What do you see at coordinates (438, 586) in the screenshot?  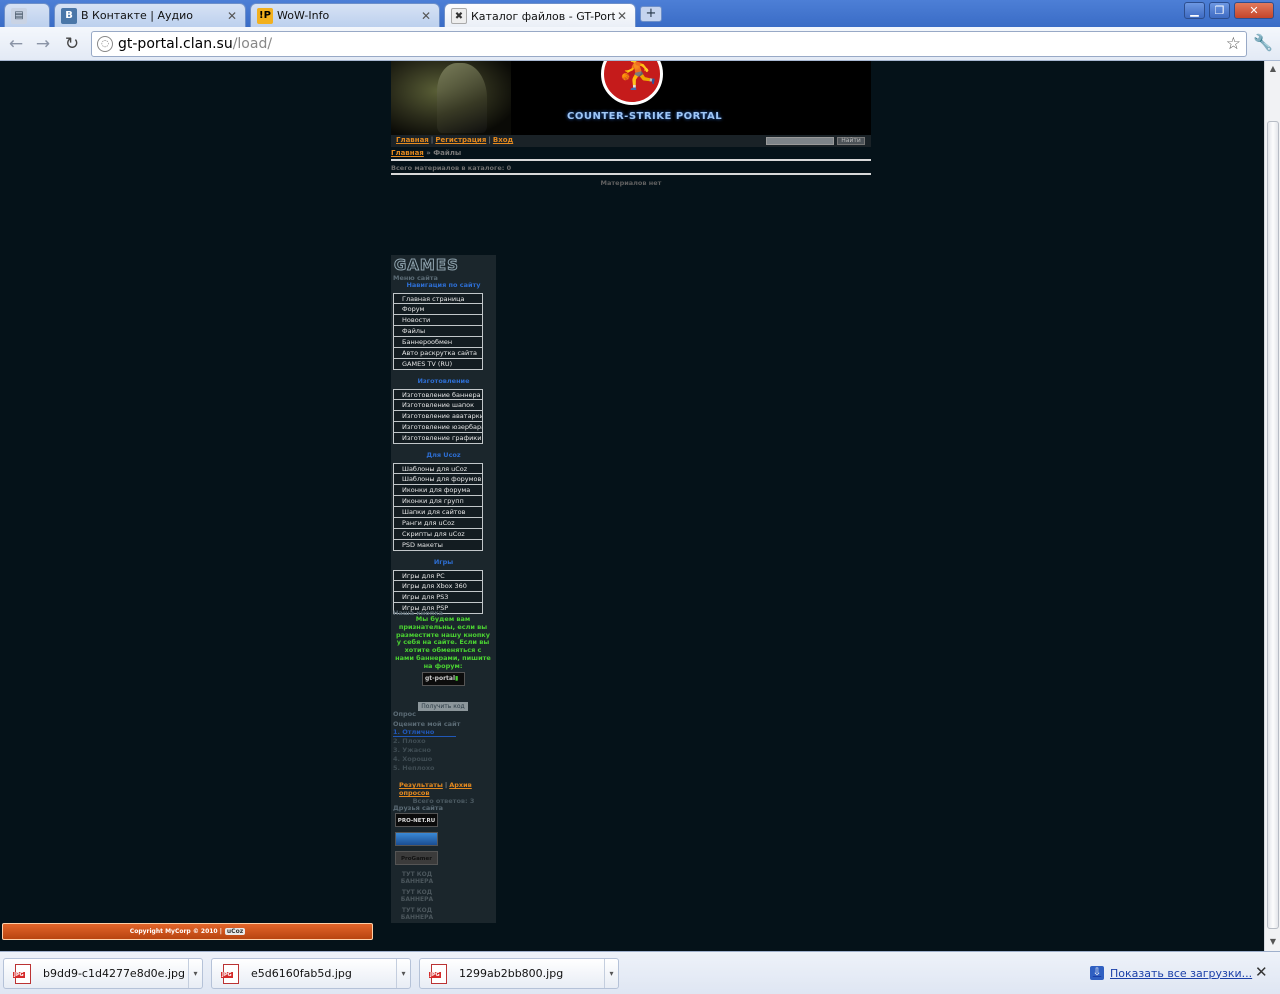 I see `nav-item: Игры для Xbox 360` at bounding box center [438, 586].